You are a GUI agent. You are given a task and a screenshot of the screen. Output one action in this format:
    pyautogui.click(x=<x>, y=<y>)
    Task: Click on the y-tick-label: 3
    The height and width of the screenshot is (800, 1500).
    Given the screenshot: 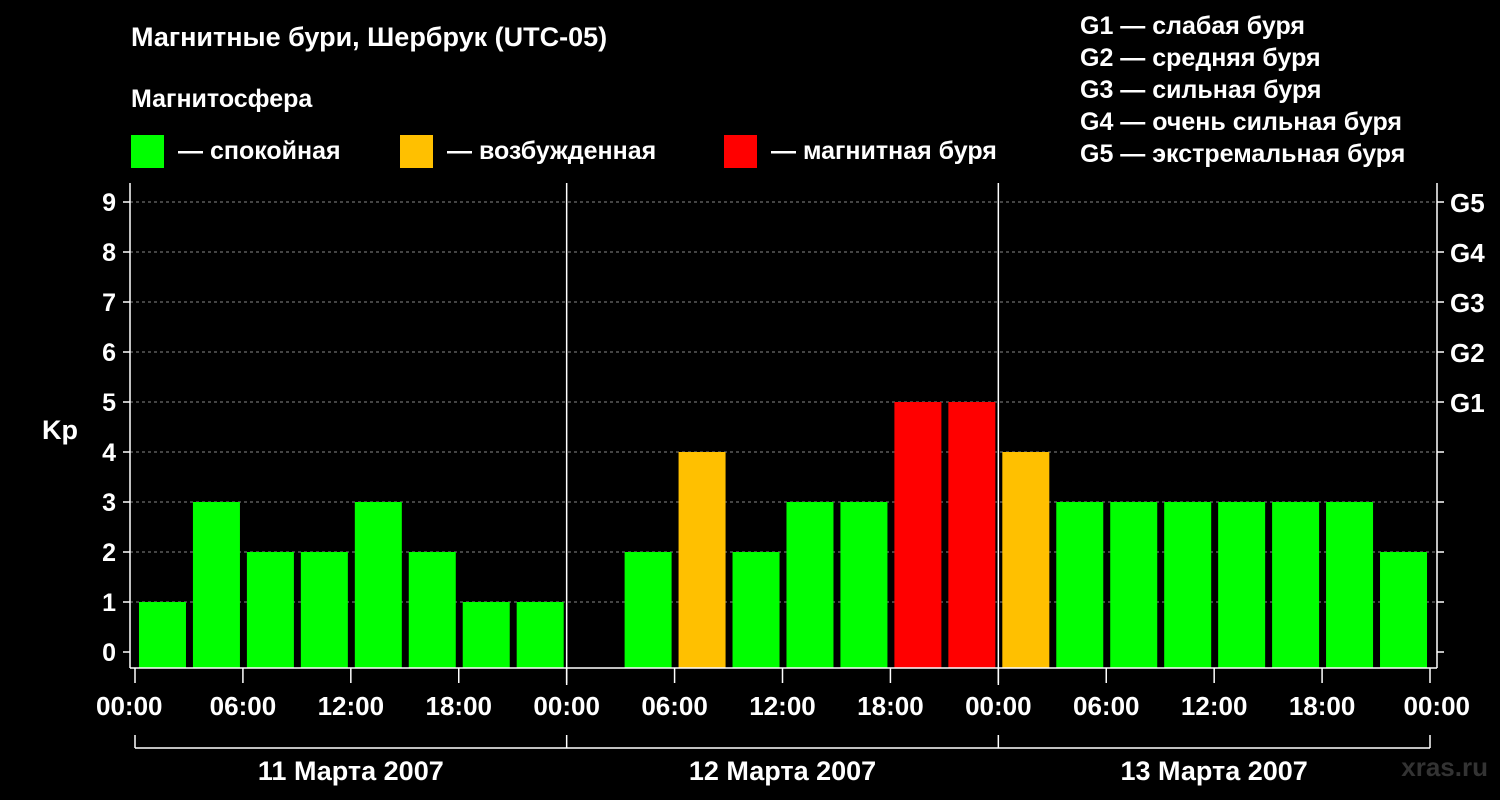 What is the action you would take?
    pyautogui.click(x=109, y=503)
    